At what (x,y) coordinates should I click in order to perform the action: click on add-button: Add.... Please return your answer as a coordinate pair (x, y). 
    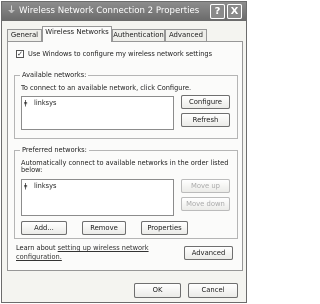
    Looking at the image, I should click on (44, 228).